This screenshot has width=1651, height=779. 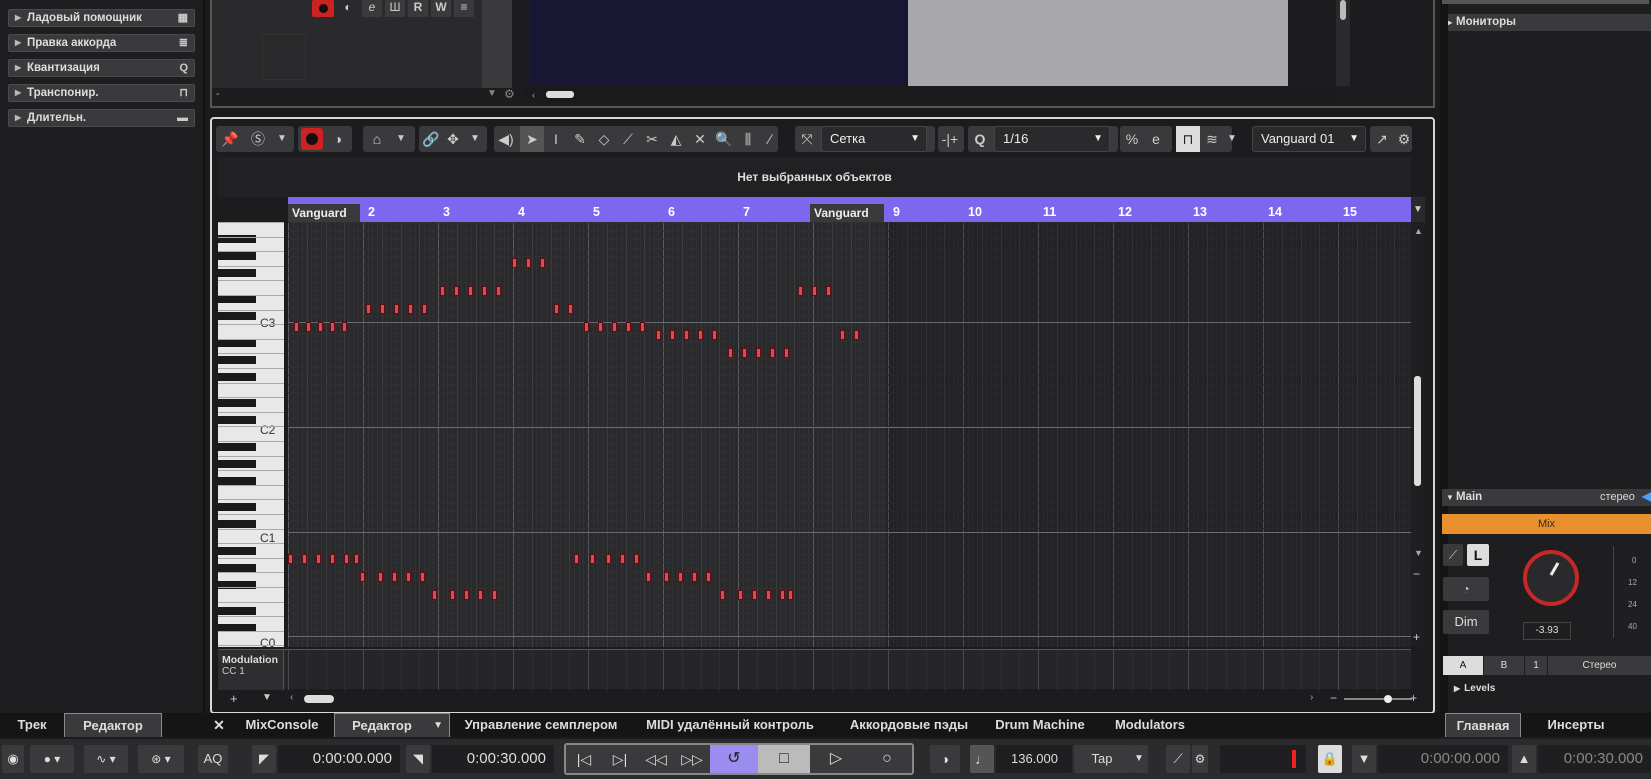 What do you see at coordinates (980, 139) in the screenshot?
I see `quantize-icon: Q` at bounding box center [980, 139].